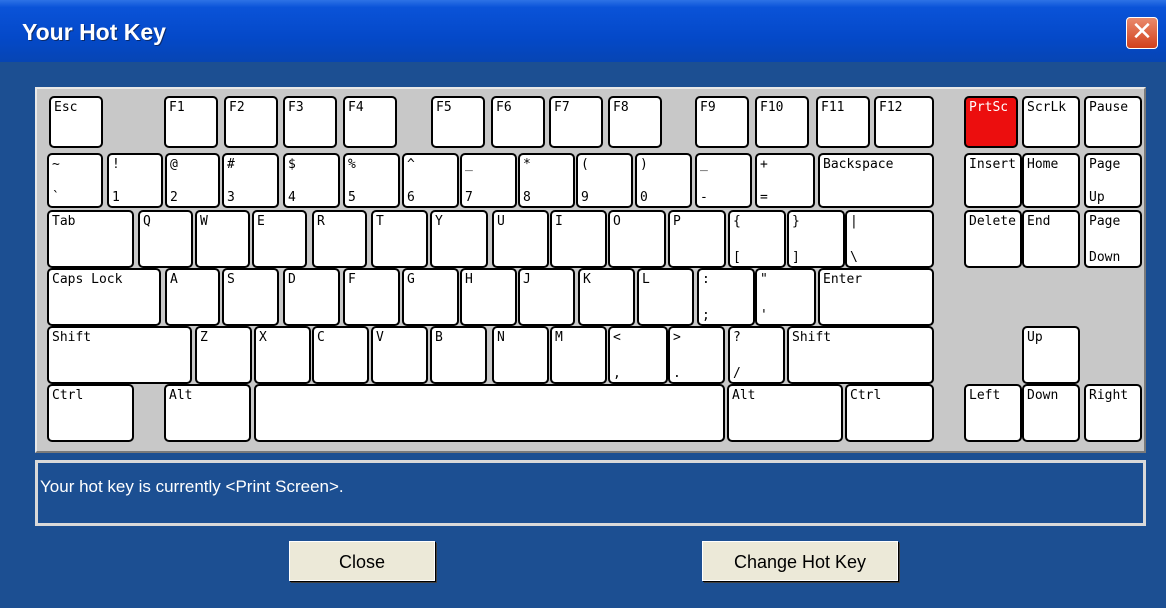  What do you see at coordinates (635, 122) in the screenshot?
I see `key-f8: F8` at bounding box center [635, 122].